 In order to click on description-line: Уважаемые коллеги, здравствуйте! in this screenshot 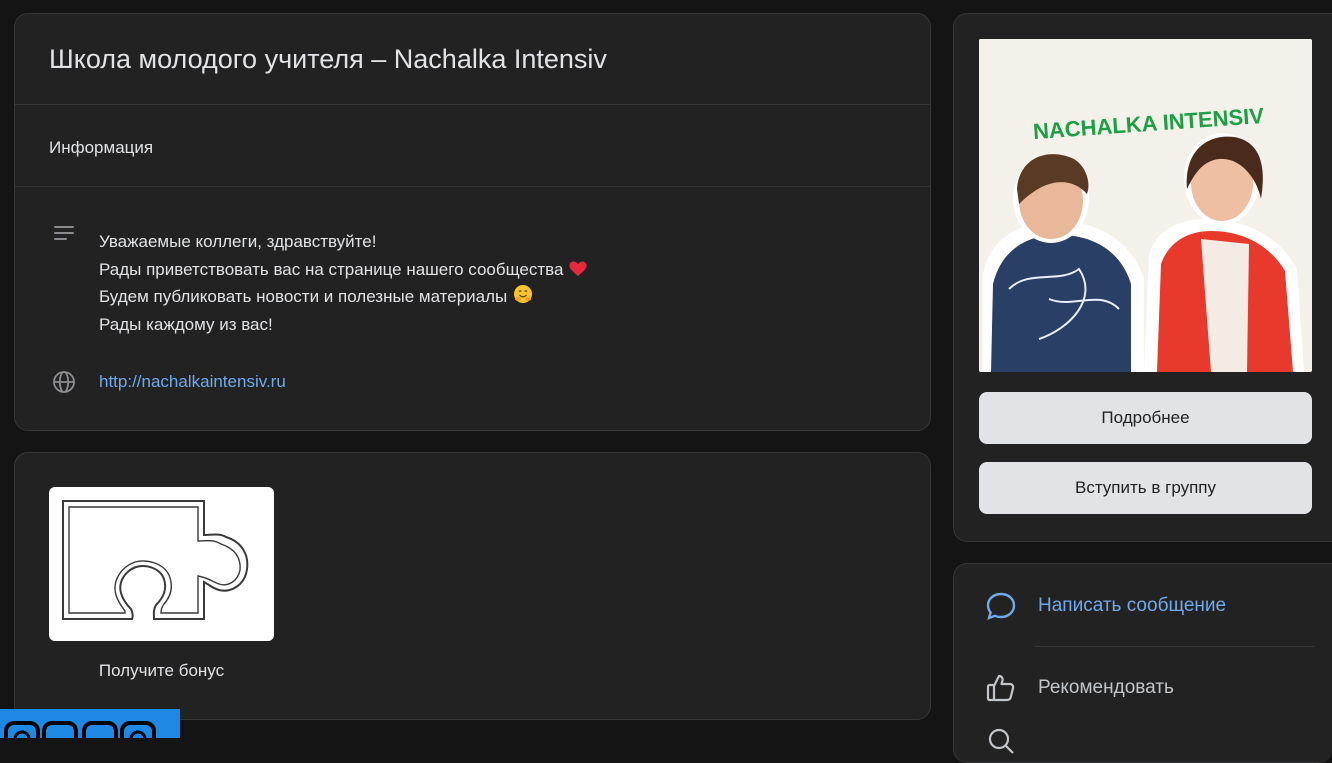, I will do `click(238, 241)`.